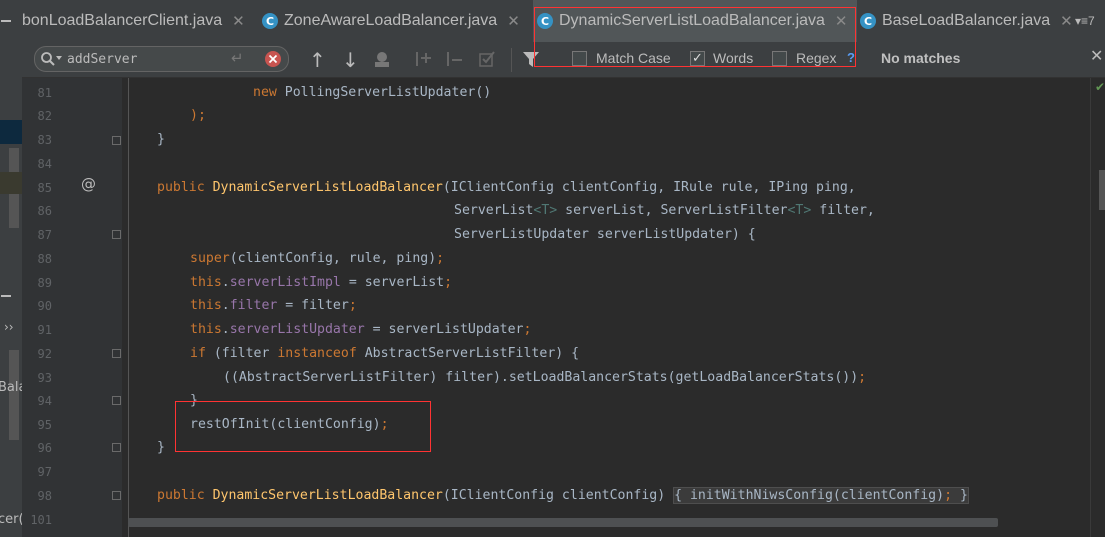 The image size is (1105, 537). I want to click on line-number: 98, so click(44, 496).